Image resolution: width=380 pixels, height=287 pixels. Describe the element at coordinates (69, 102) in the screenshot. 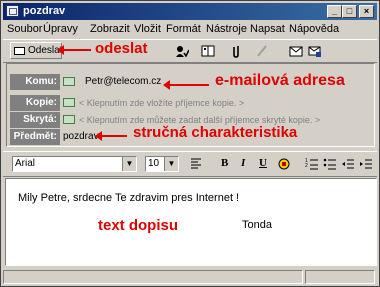

I see `cc-address-book-icon` at that location.